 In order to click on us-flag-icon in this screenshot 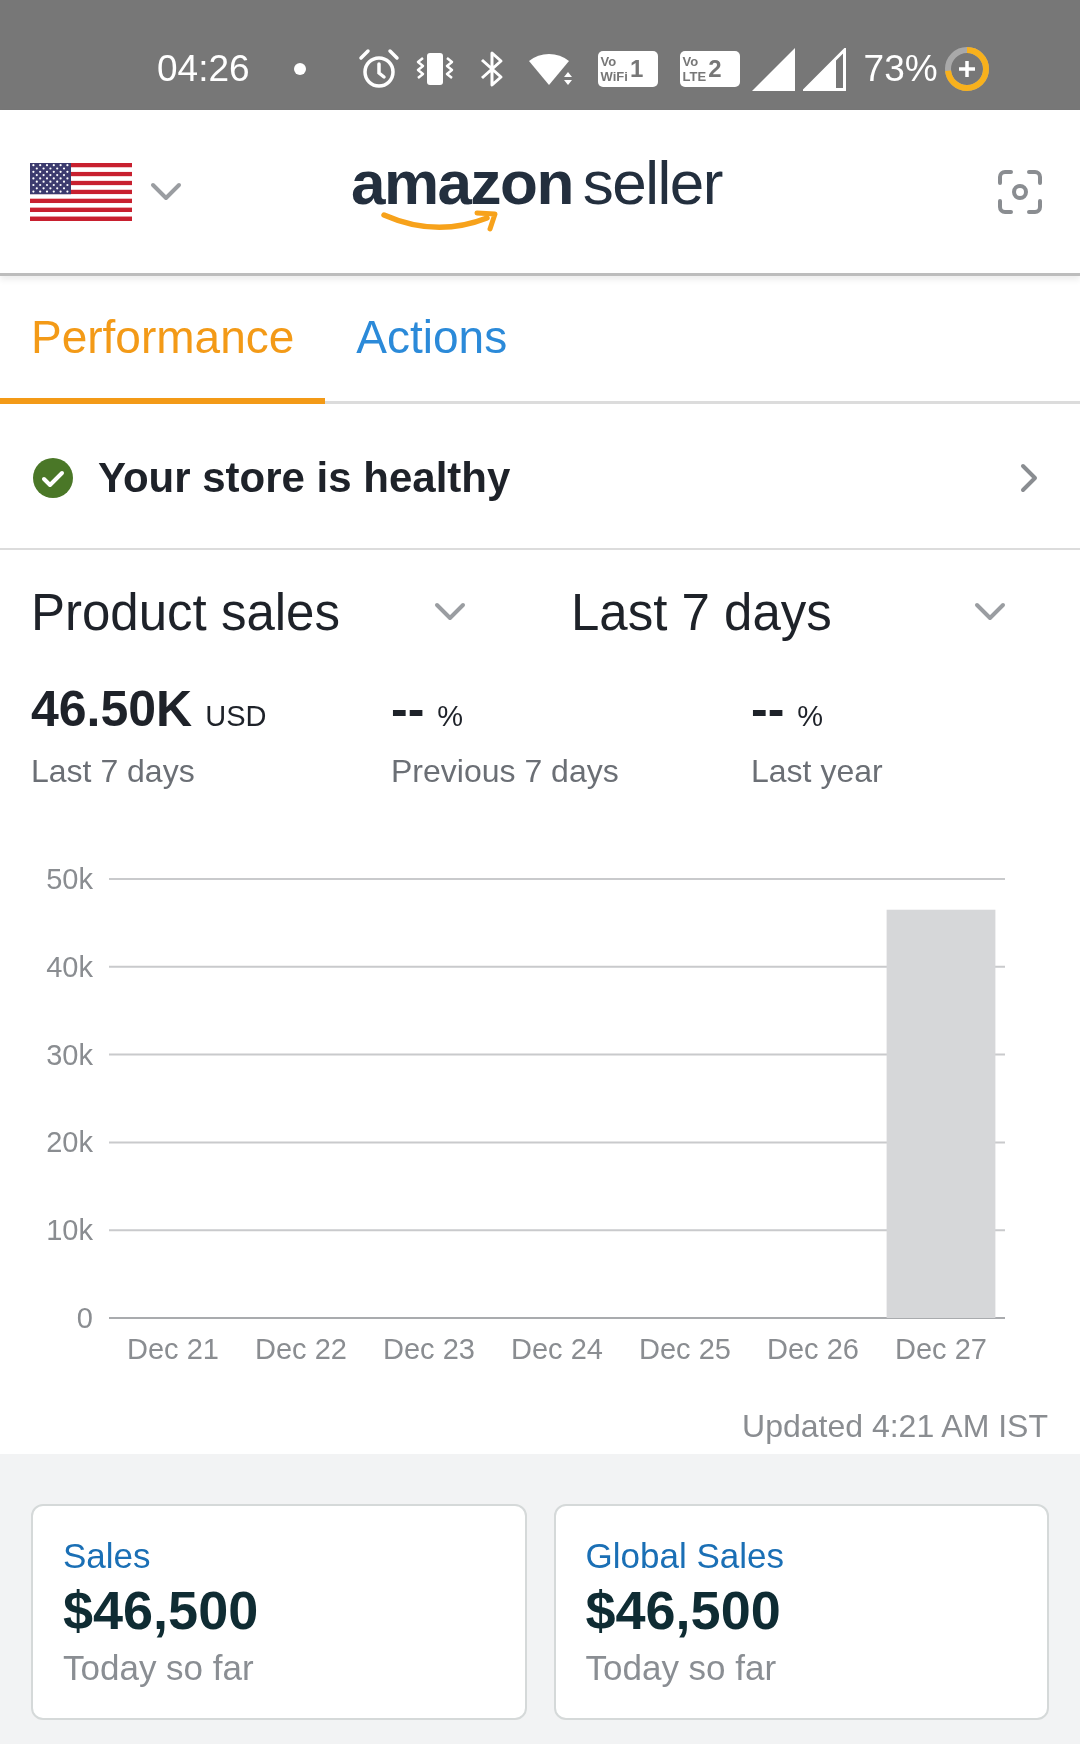, I will do `click(81, 191)`.